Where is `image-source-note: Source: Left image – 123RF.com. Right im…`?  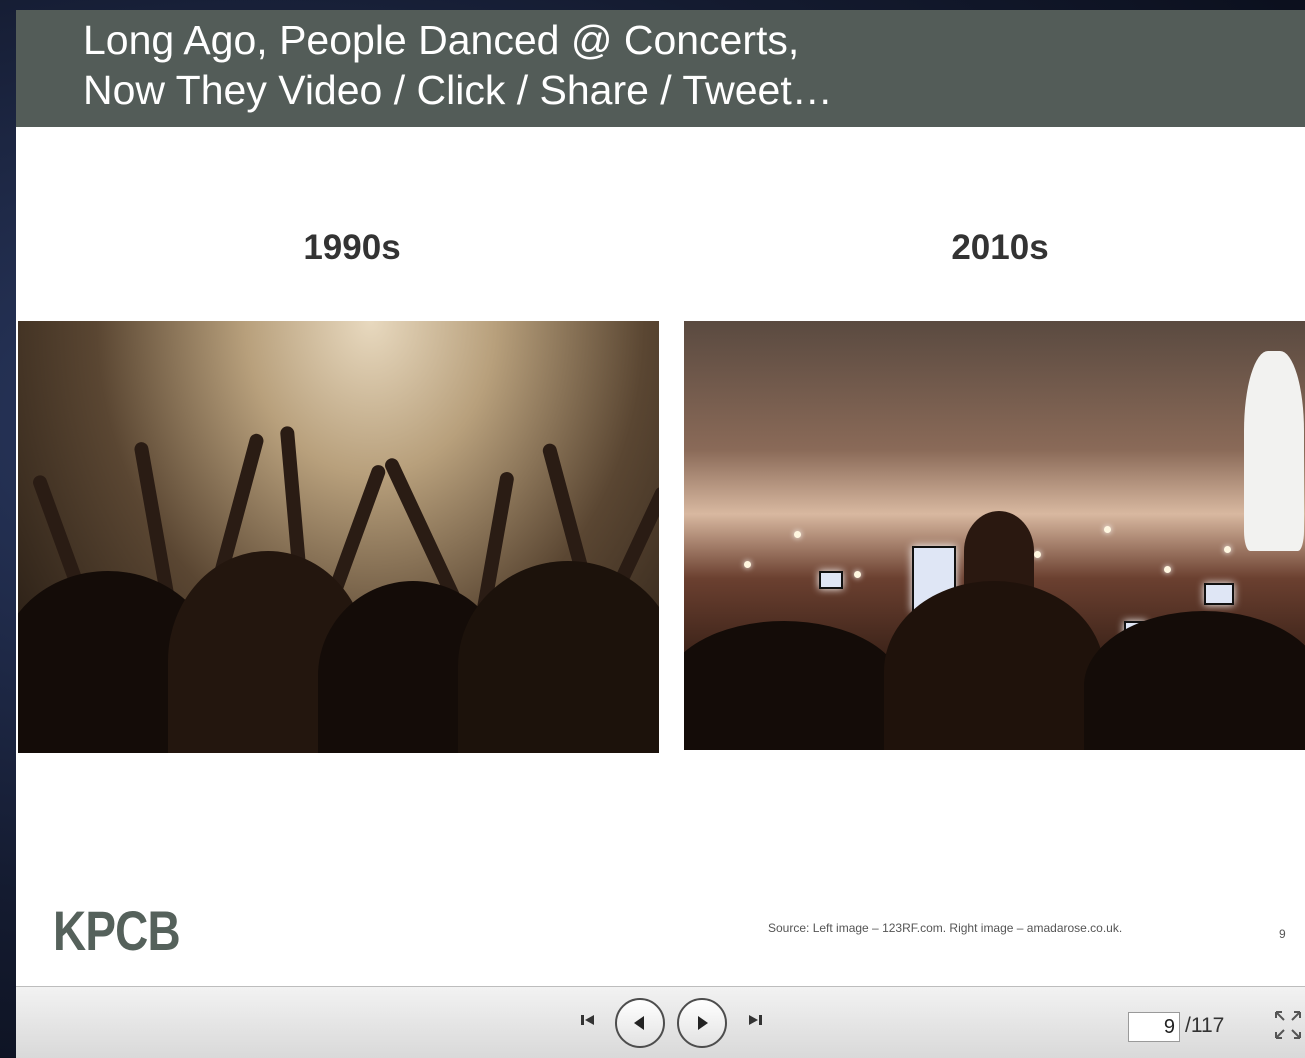
image-source-note: Source: Left image – 123RF.com. Right im… is located at coordinates (945, 928).